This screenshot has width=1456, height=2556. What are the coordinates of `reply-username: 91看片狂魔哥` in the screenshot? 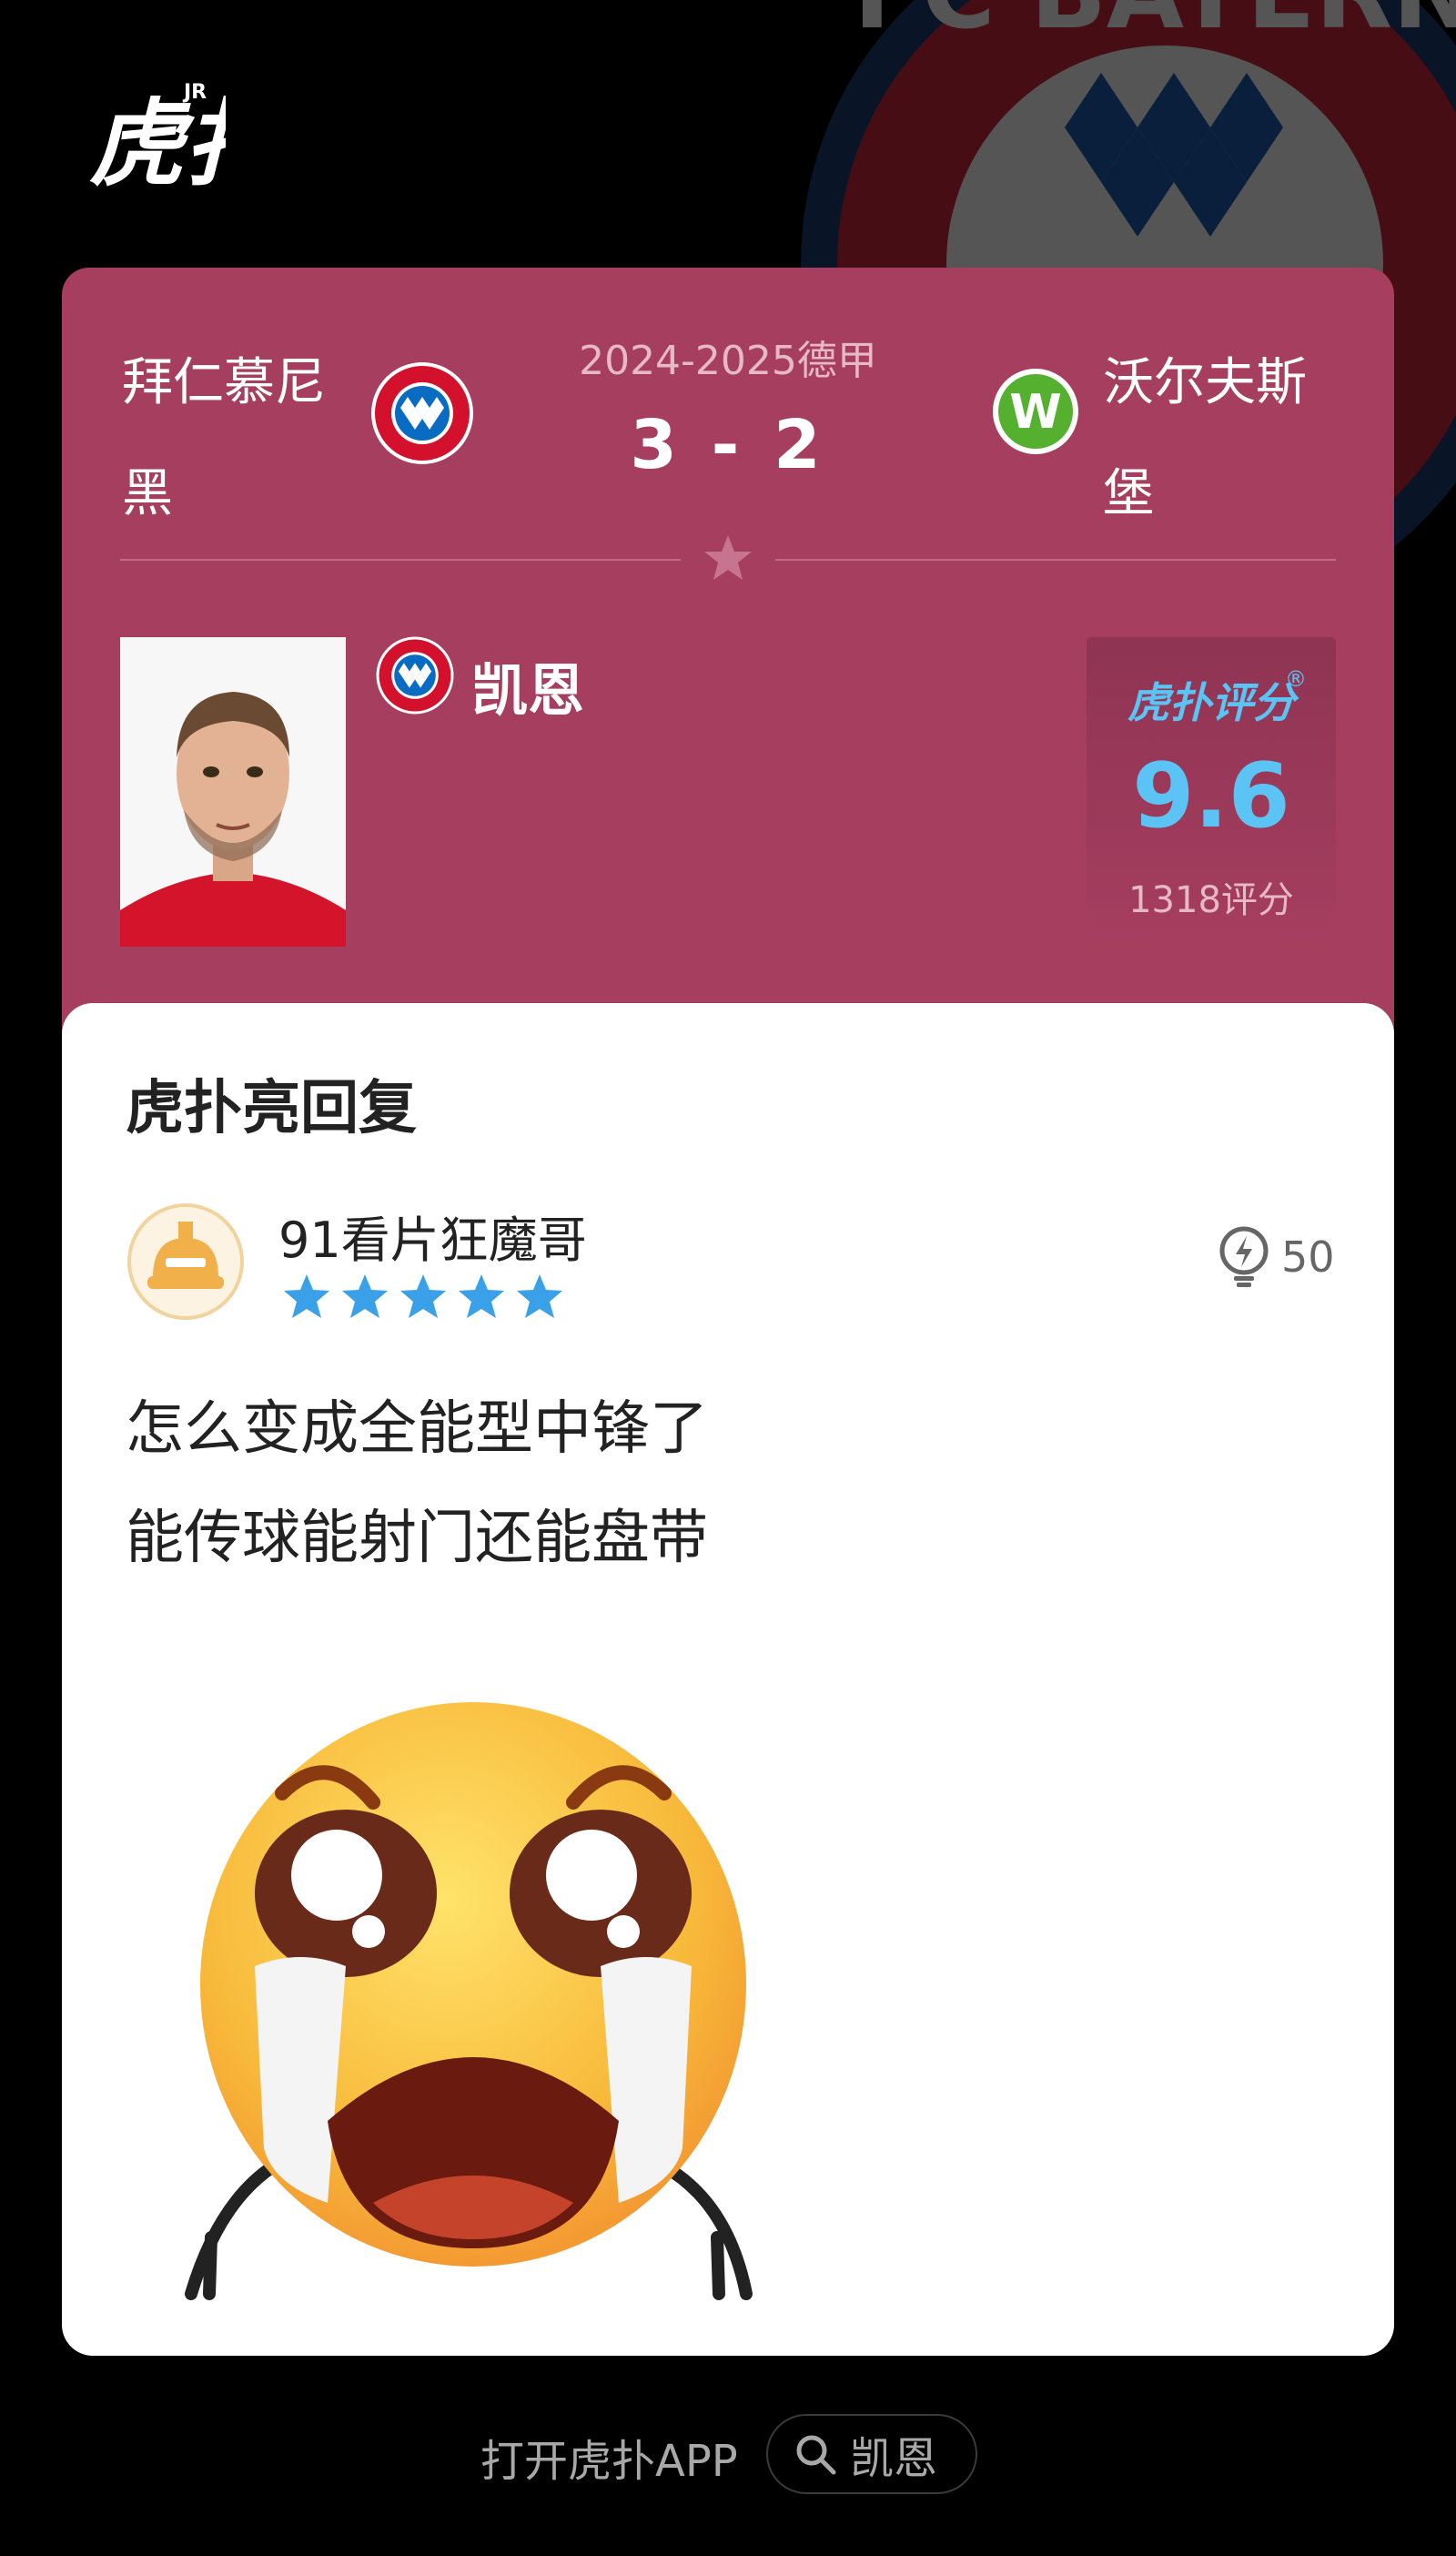 It's located at (433, 1236).